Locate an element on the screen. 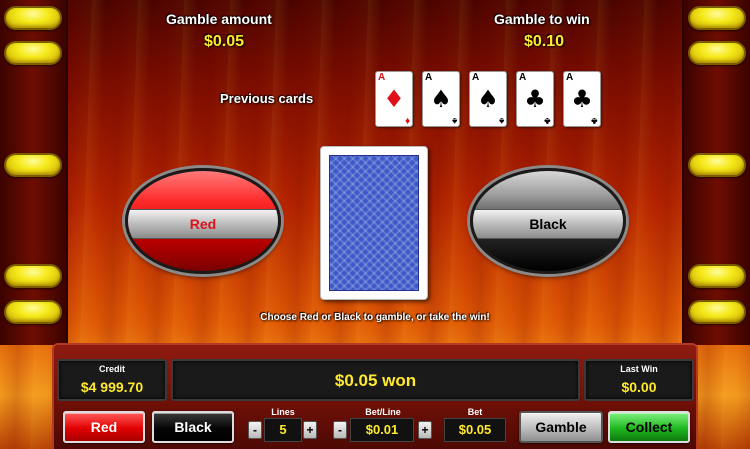 The width and height of the screenshot is (750, 449). bet-label: Bet is located at coordinates (475, 412).